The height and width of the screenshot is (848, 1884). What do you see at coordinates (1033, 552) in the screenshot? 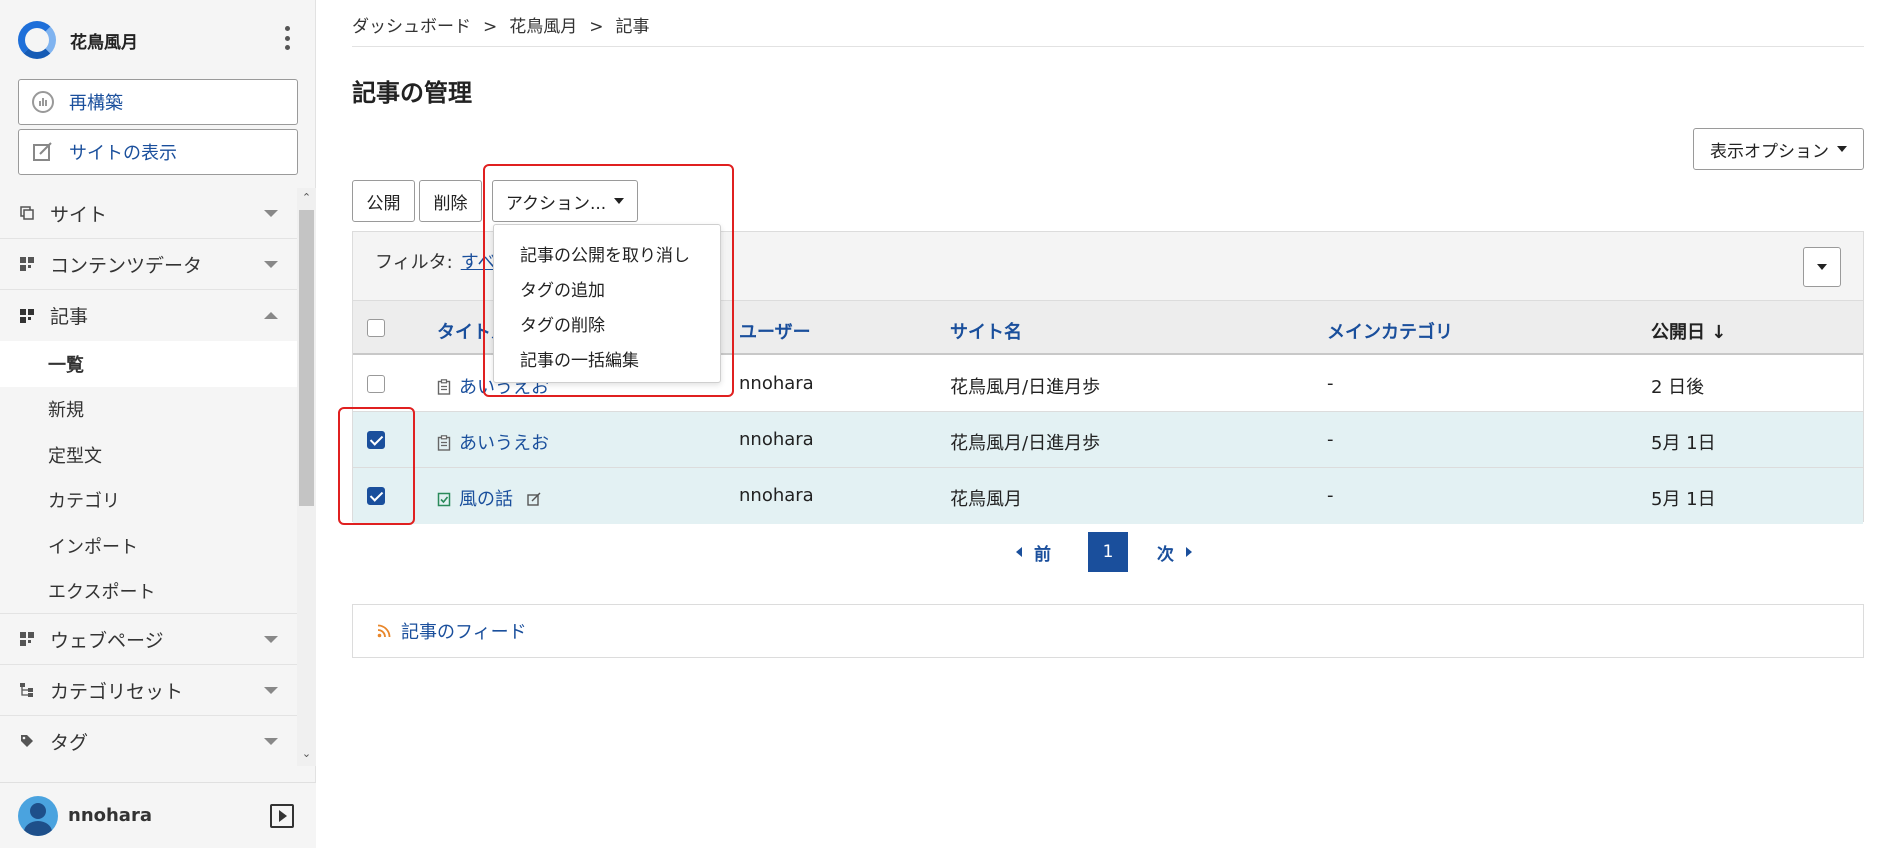
I see `pager-prev: 前` at bounding box center [1033, 552].